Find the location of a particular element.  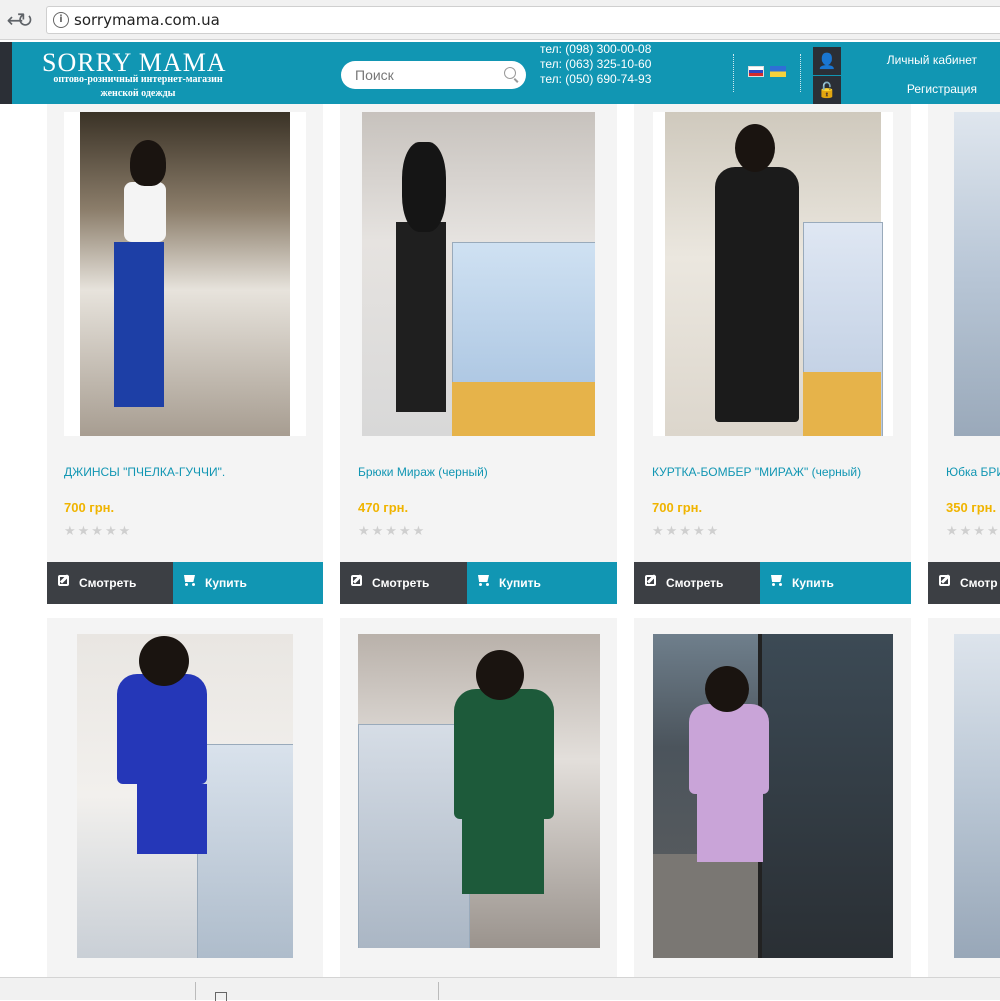

ukrainian-flag-icon is located at coordinates (778, 71).